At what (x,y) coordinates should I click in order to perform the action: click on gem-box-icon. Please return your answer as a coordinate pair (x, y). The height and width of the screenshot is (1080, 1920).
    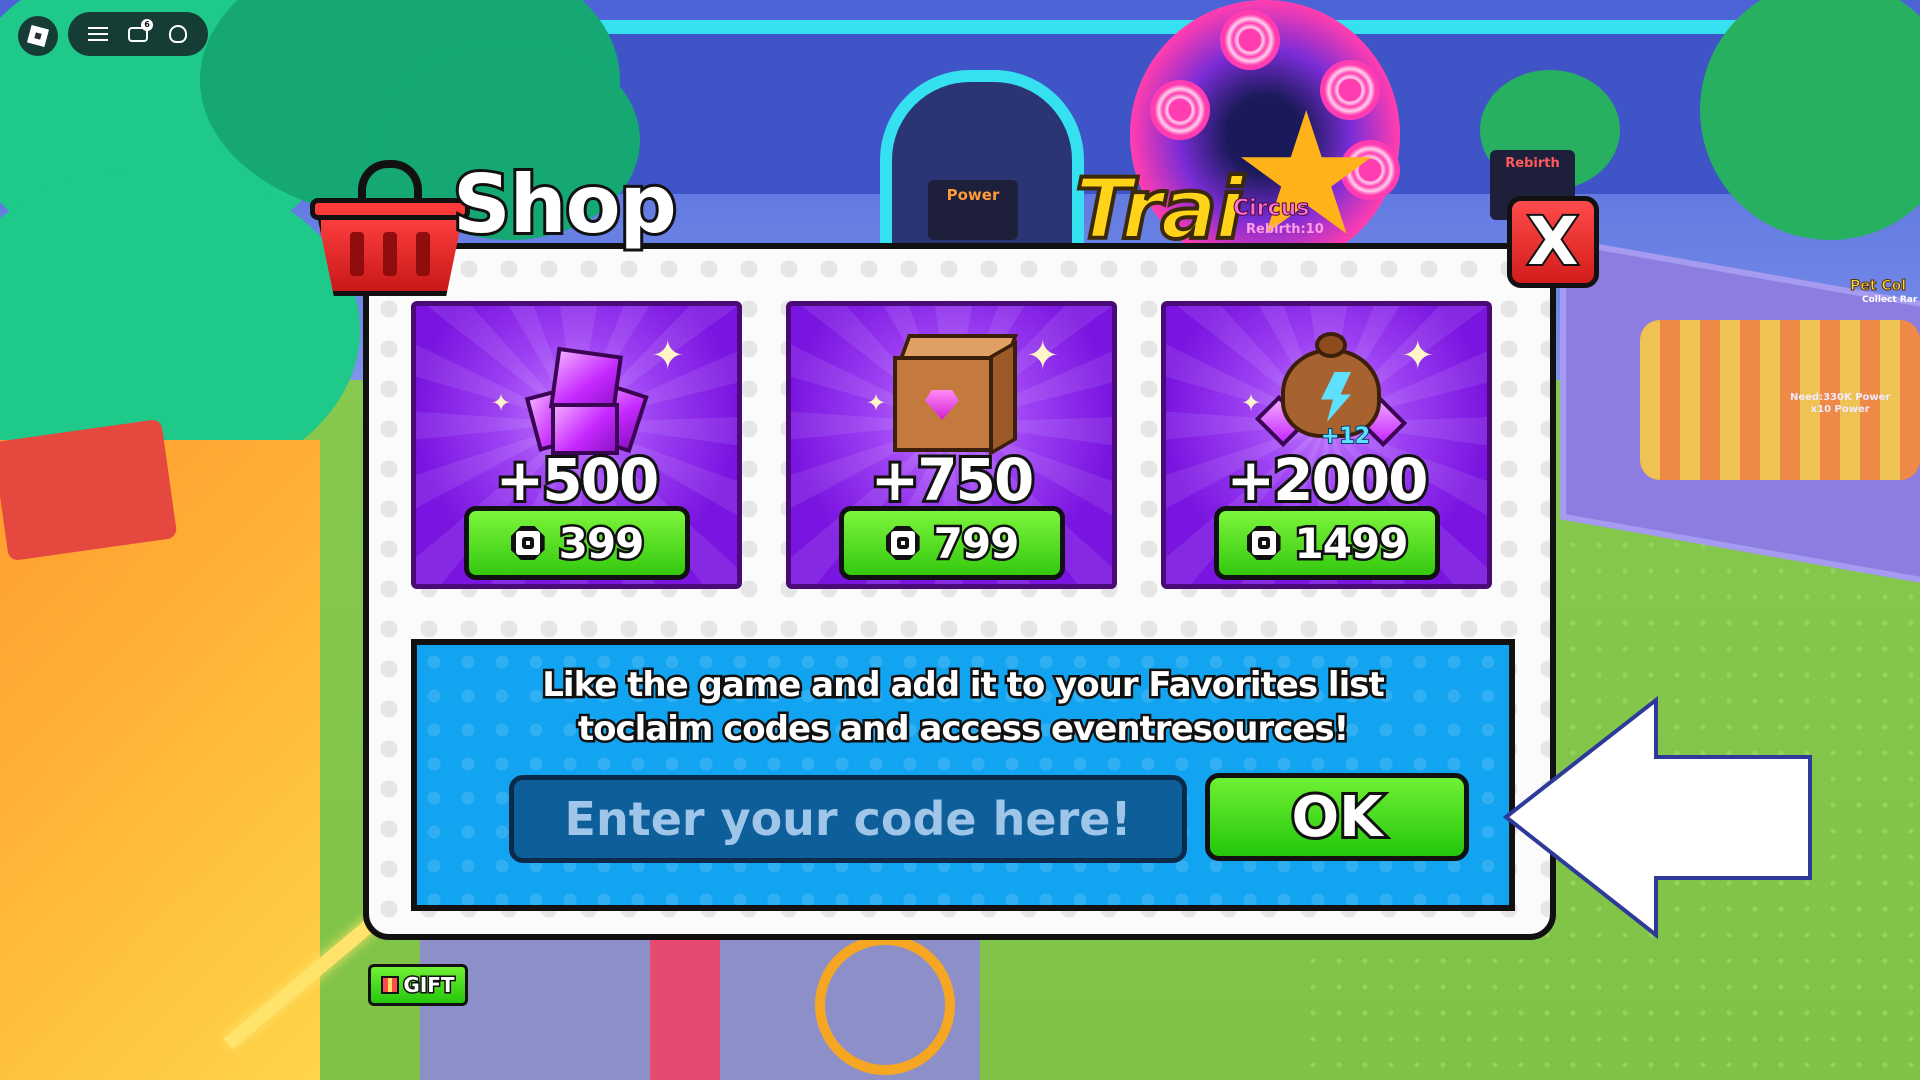
    Looking at the image, I should click on (956, 395).